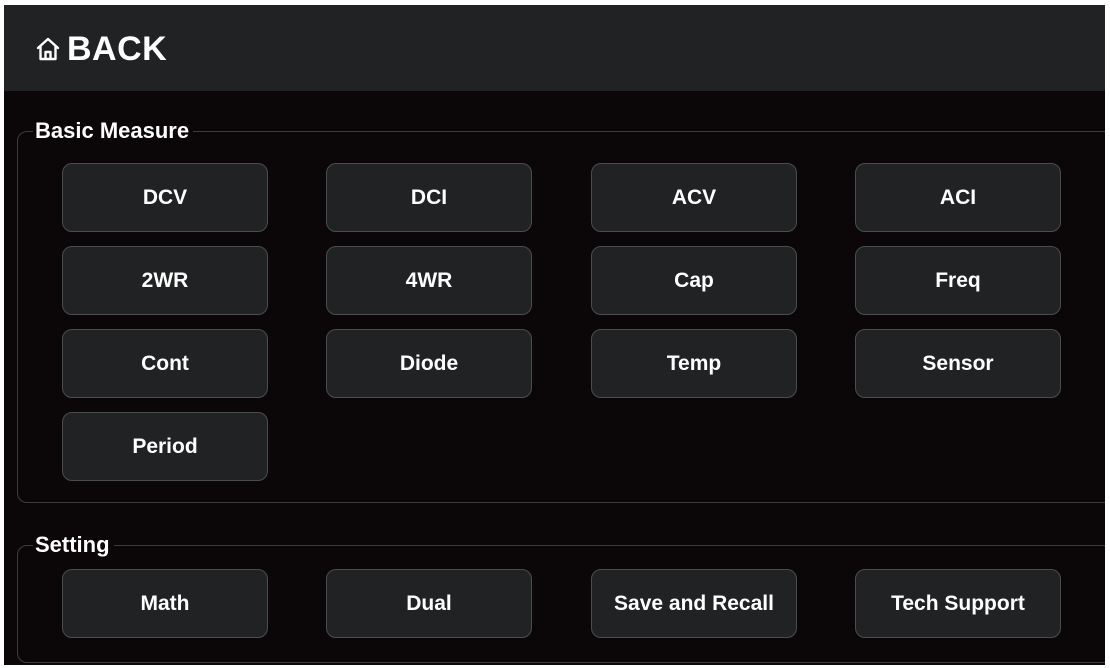 The image size is (1110, 668). Describe the element at coordinates (694, 603) in the screenshot. I see `save-and-recall-button: Save and Recall` at that location.